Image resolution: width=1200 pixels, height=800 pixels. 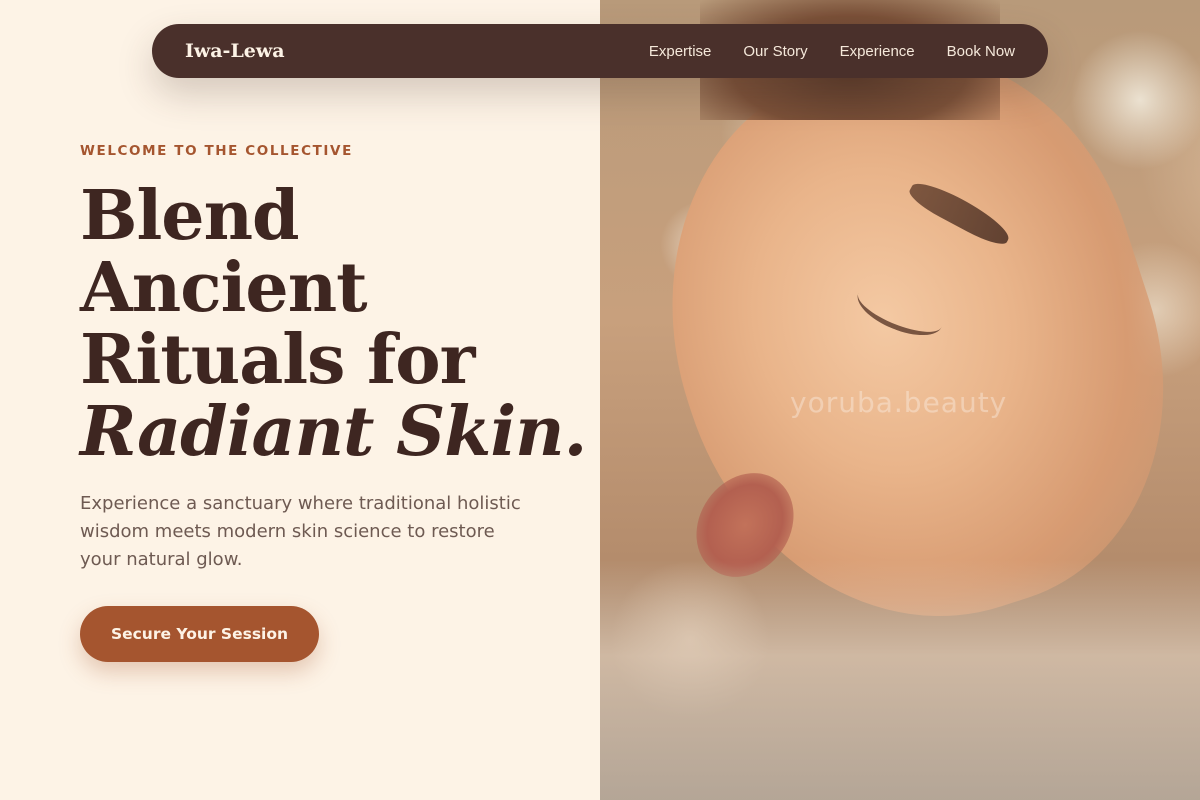 What do you see at coordinates (832, 51) in the screenshot?
I see `nav-links: Expertise Our Story Experience Book Now` at bounding box center [832, 51].